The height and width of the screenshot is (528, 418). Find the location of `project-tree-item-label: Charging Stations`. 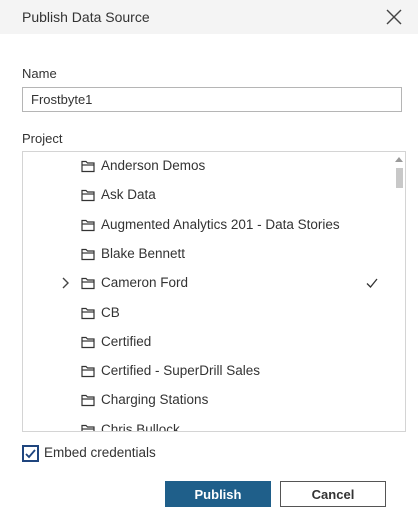

project-tree-item-label: Charging Stations is located at coordinates (155, 400).